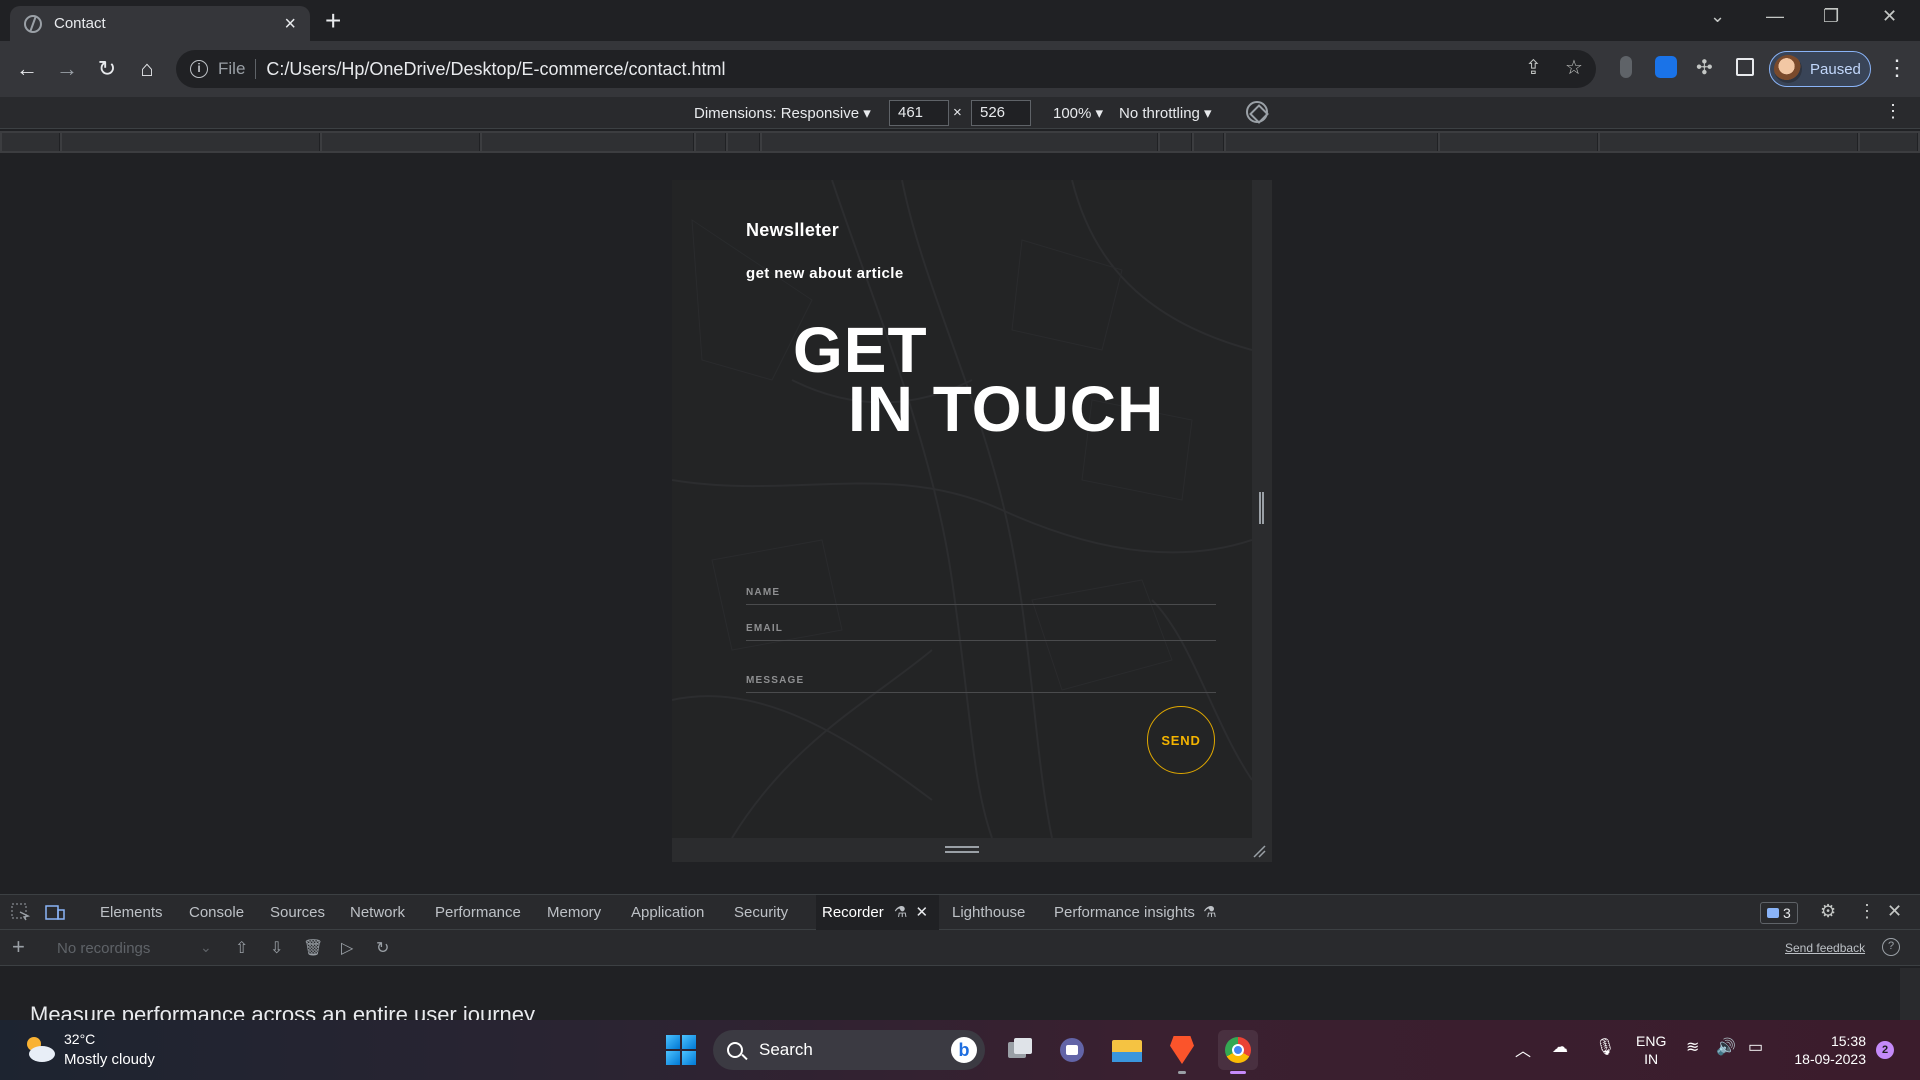 This screenshot has height=1080, width=1920. Describe the element at coordinates (1692, 1047) in the screenshot. I see `wifi-icon: ≋` at that location.